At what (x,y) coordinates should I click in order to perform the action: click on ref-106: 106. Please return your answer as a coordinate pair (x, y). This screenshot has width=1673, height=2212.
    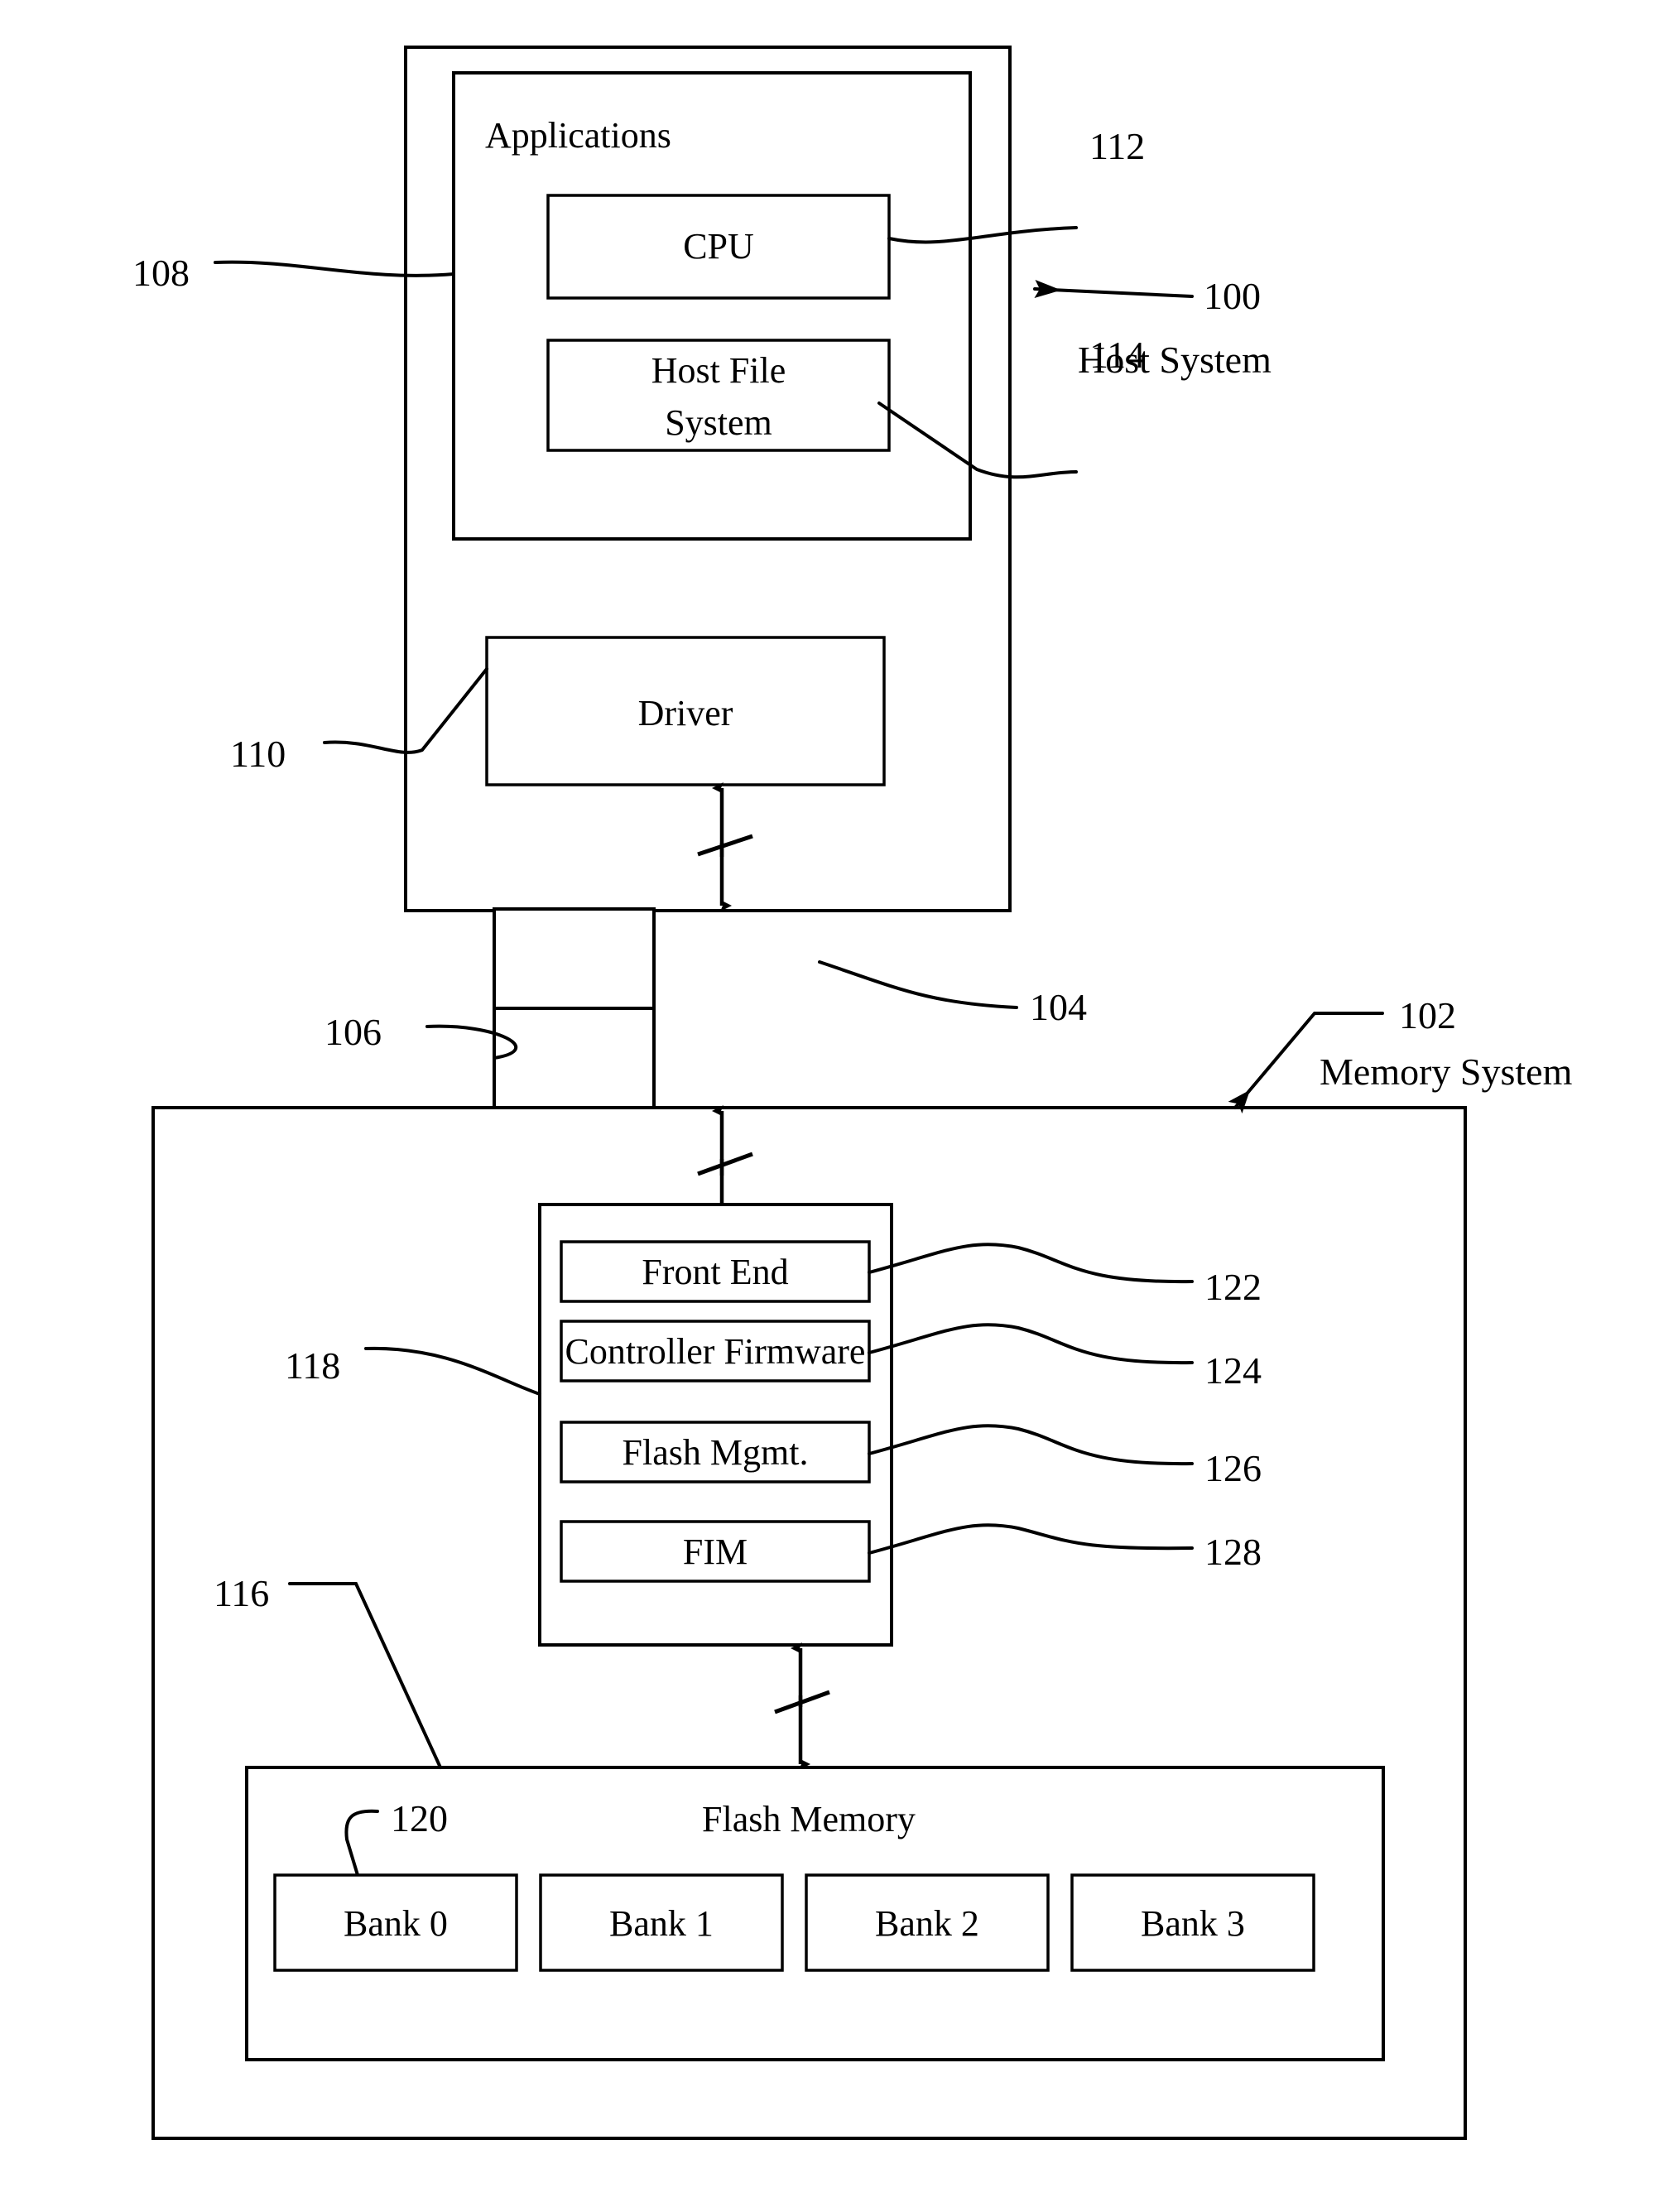
    Looking at the image, I should click on (353, 1032).